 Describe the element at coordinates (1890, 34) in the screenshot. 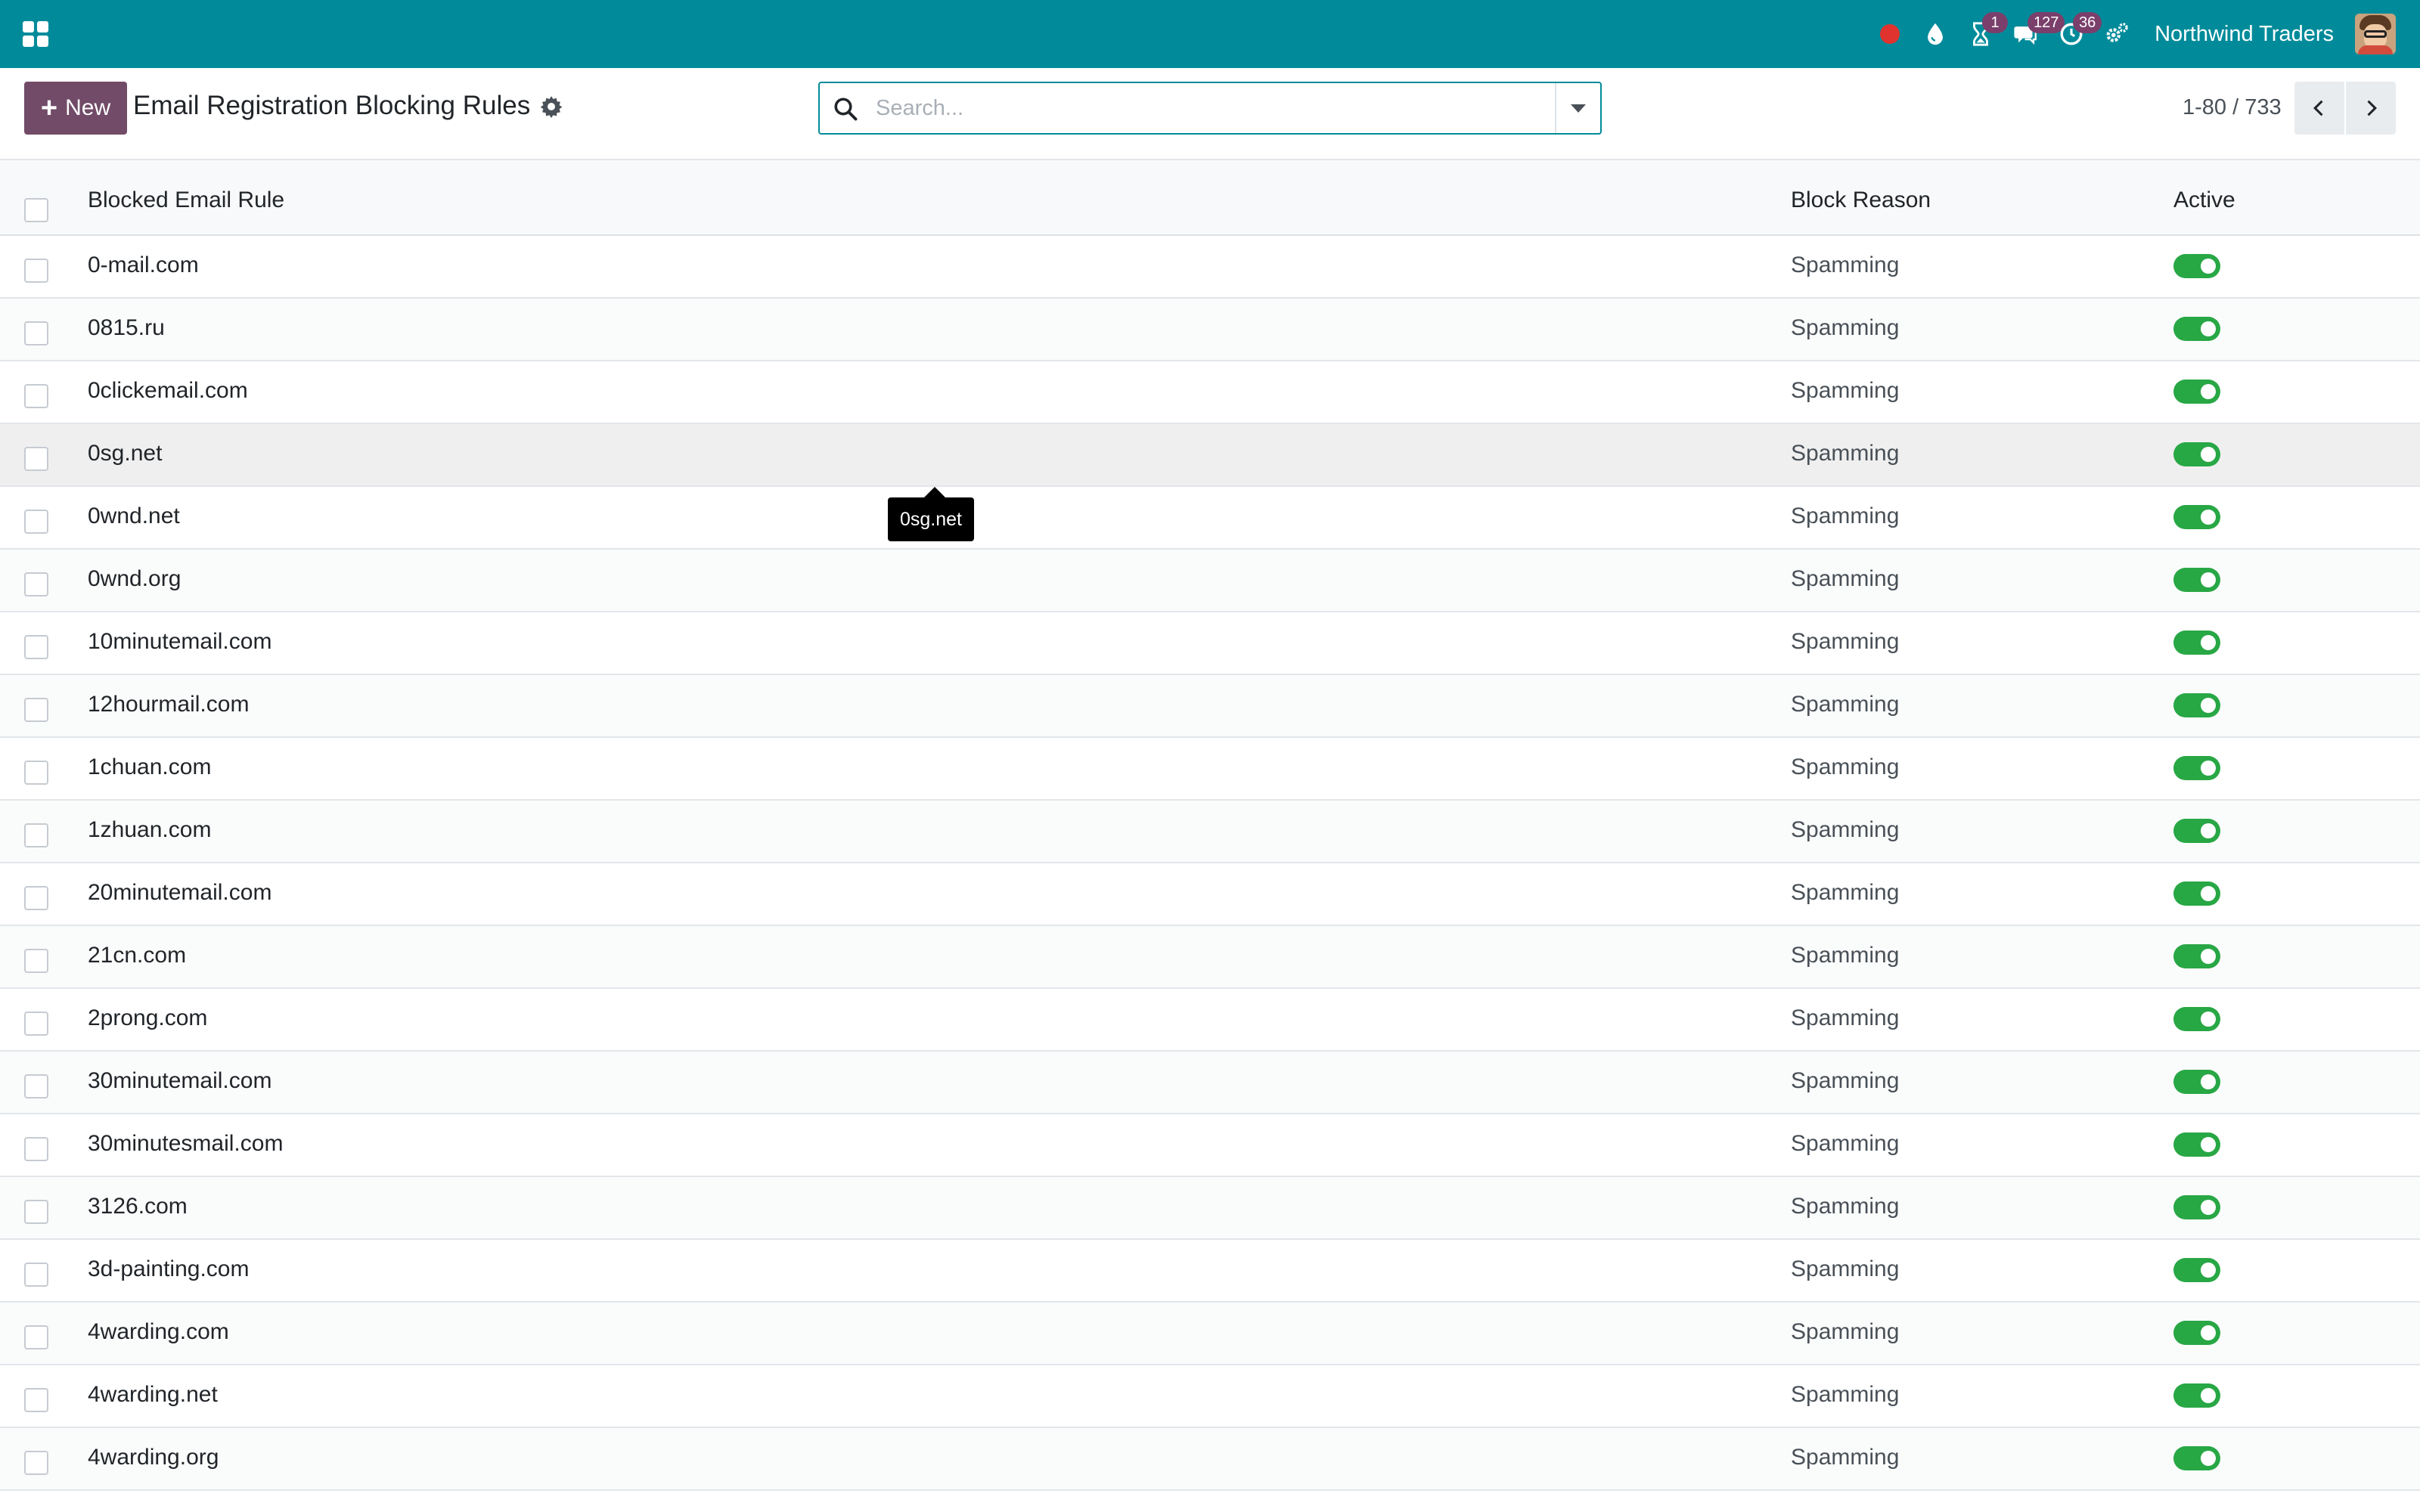

I see `record-icon` at that location.